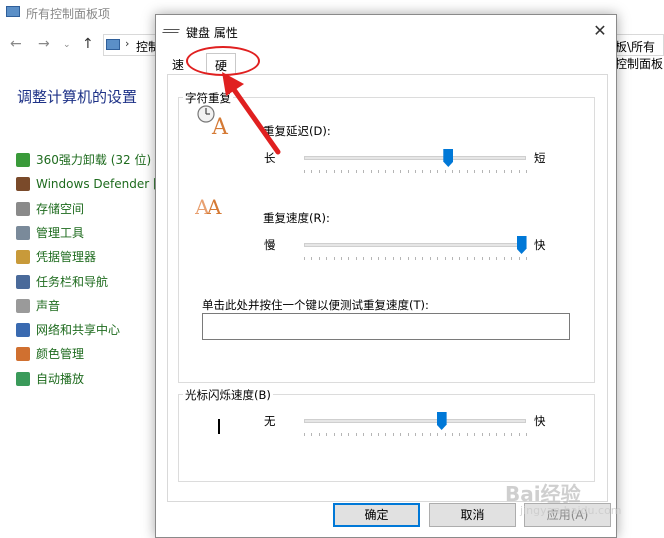  Describe the element at coordinates (415, 158) in the screenshot. I see `repeat-delay-track` at that location.